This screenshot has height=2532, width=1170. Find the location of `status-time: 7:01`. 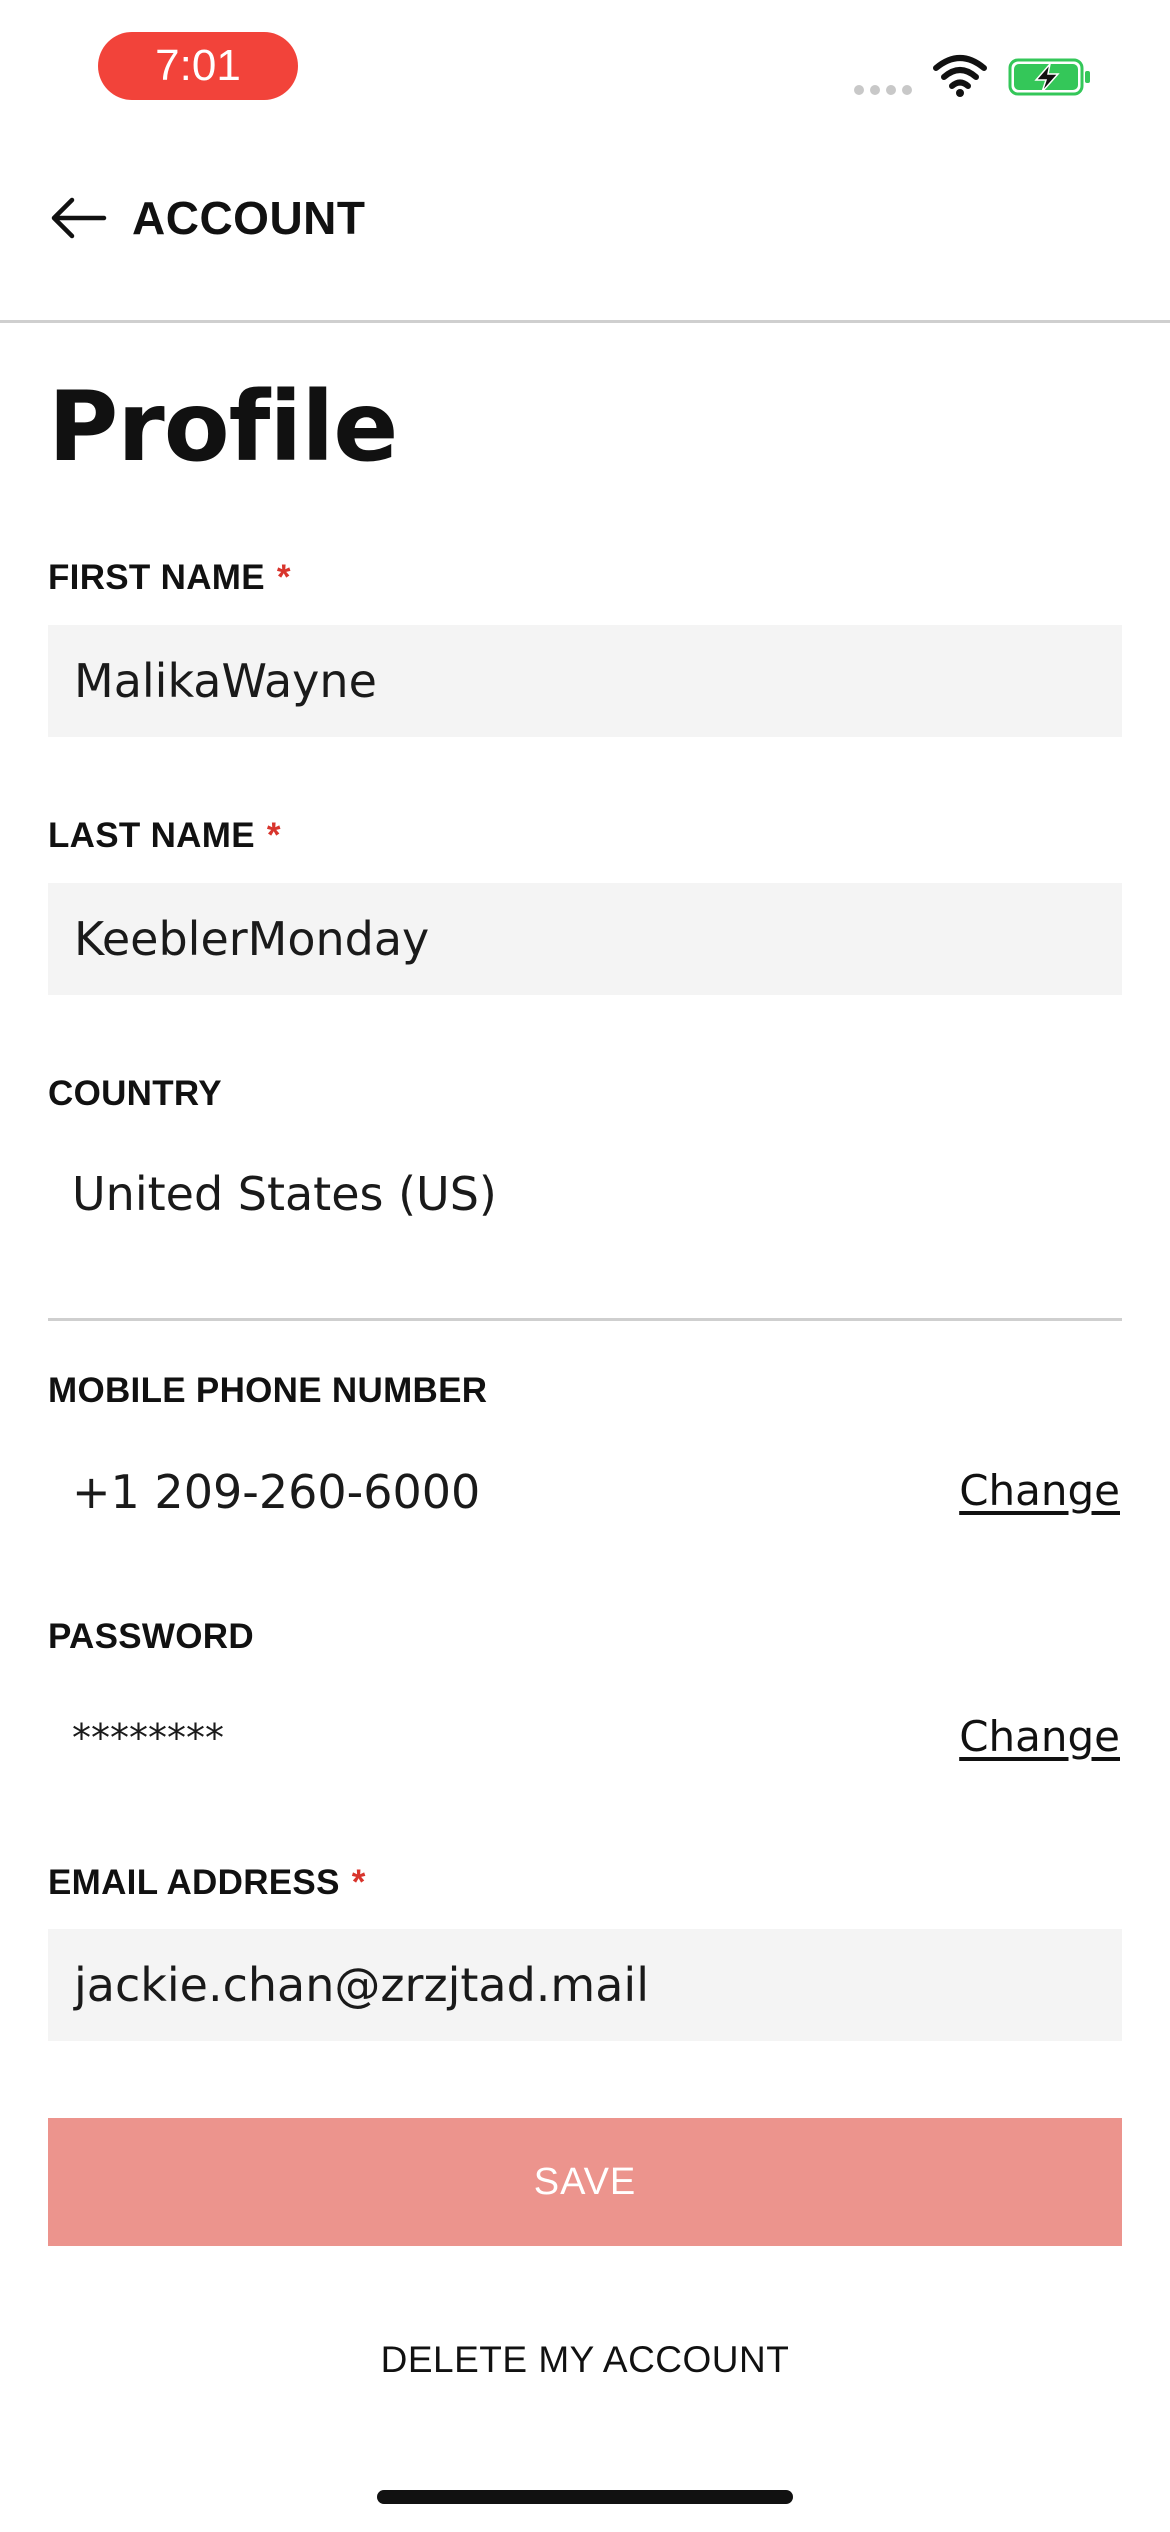

status-time: 7:01 is located at coordinates (198, 66).